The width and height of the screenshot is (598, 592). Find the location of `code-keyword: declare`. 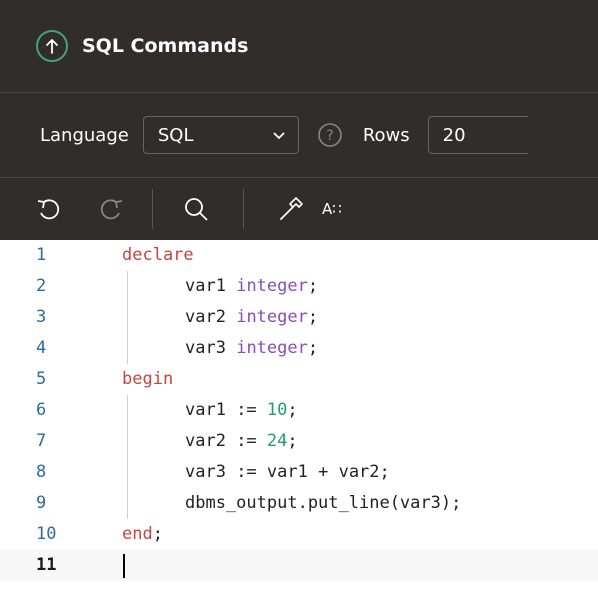

code-keyword: declare is located at coordinates (158, 255).